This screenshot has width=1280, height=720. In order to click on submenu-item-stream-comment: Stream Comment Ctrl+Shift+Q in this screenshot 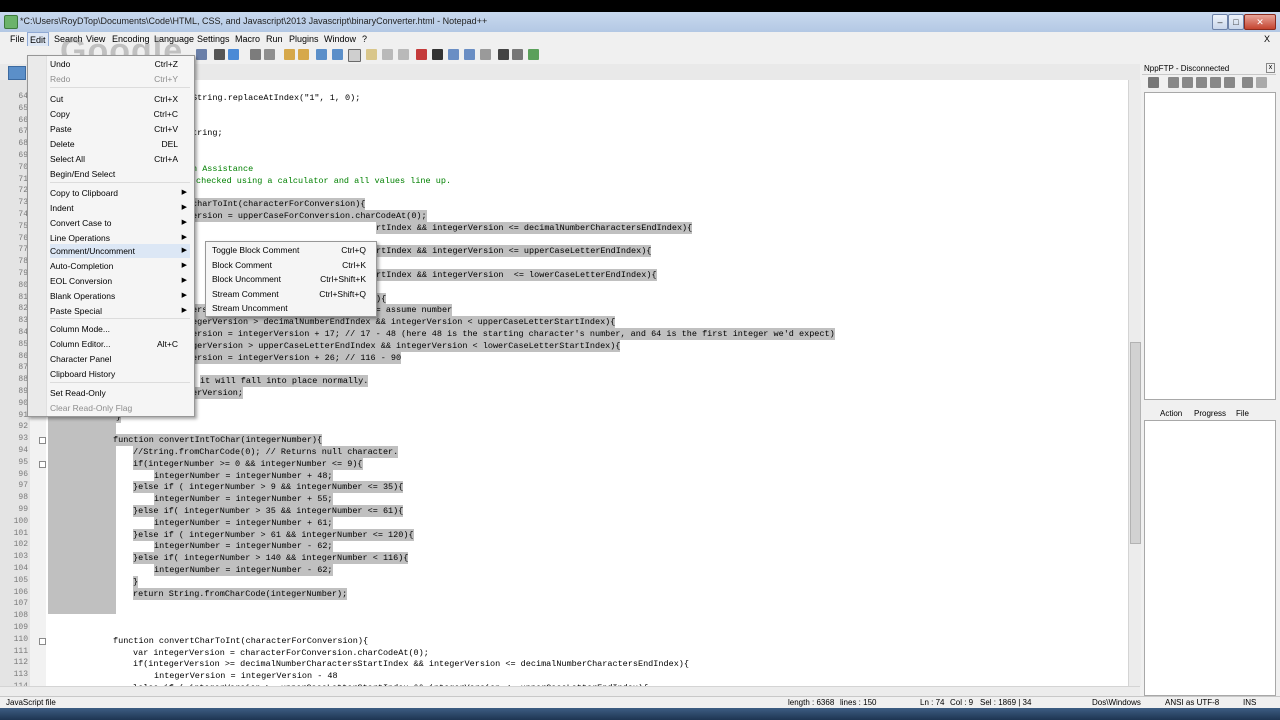, I will do `click(292, 294)`.